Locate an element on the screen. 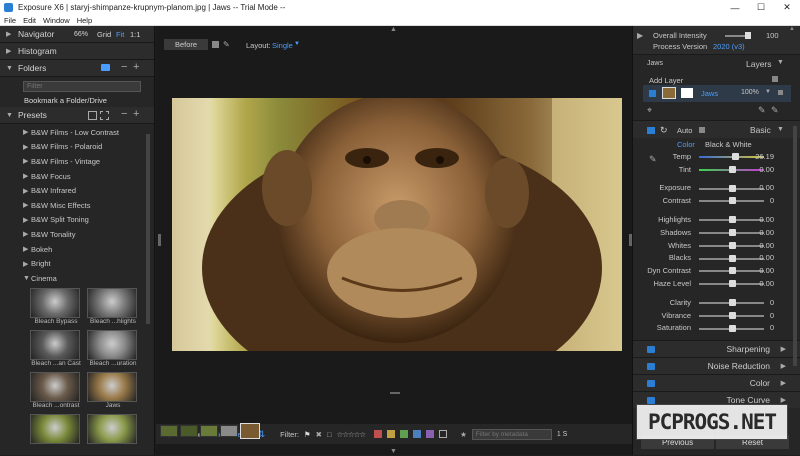 This screenshot has width=800, height=456. process-version-dropdown: 2020 (v3) is located at coordinates (729, 46).